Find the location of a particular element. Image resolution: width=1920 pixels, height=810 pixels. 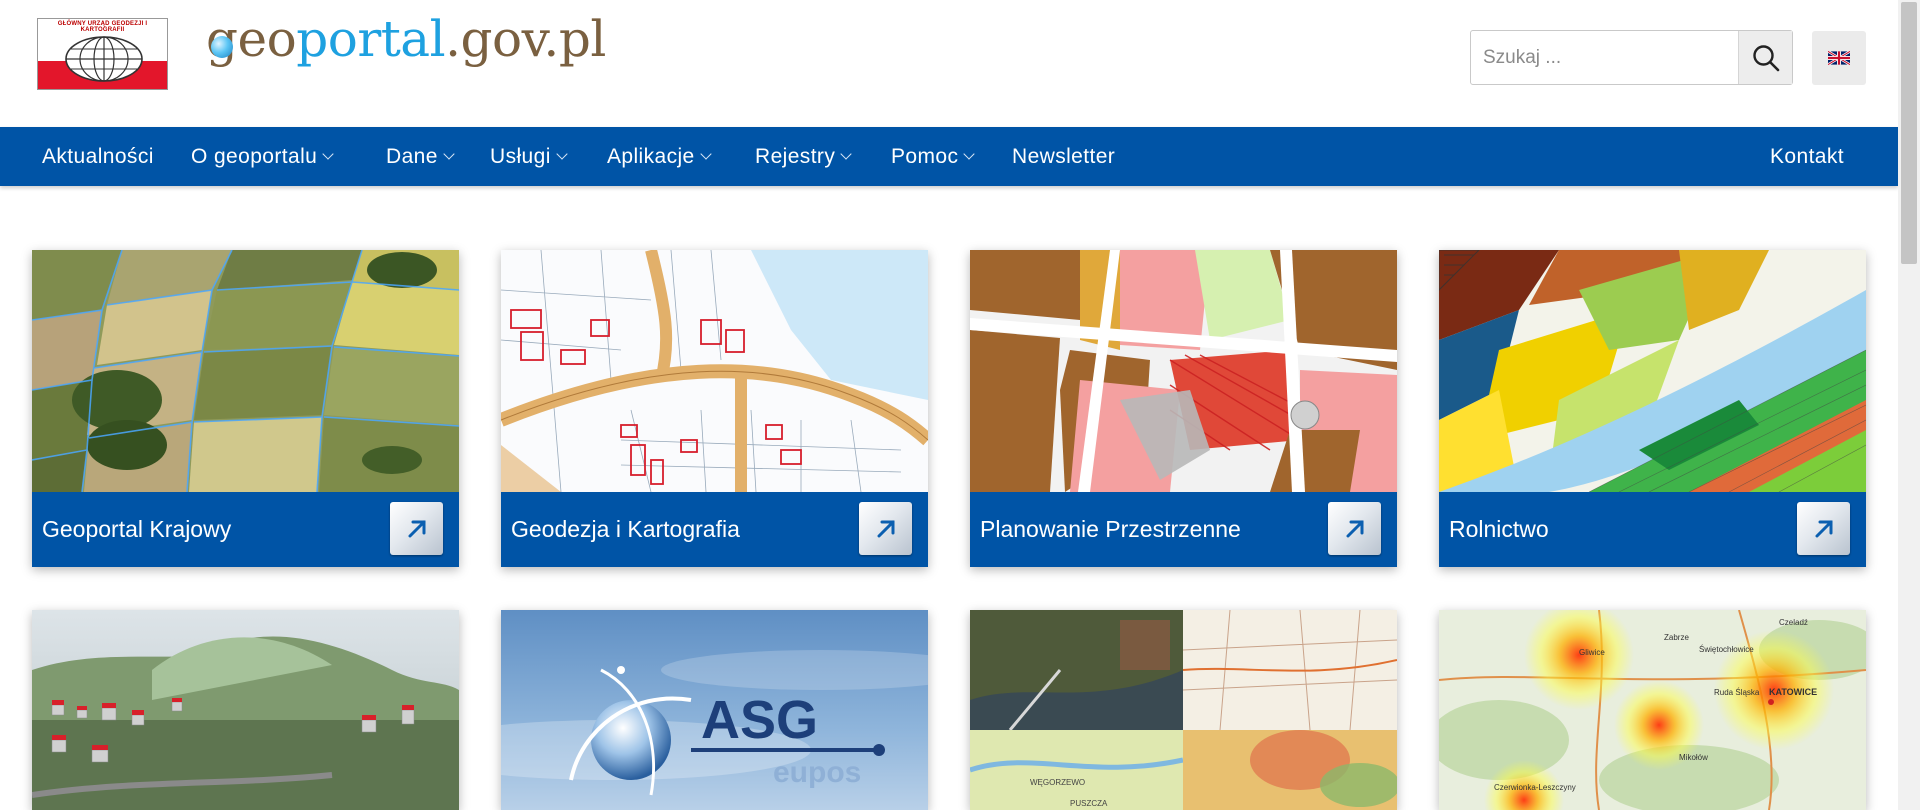

tile-map-collage: WĘGORZEWO PUSZCZA is located at coordinates (1183, 710).